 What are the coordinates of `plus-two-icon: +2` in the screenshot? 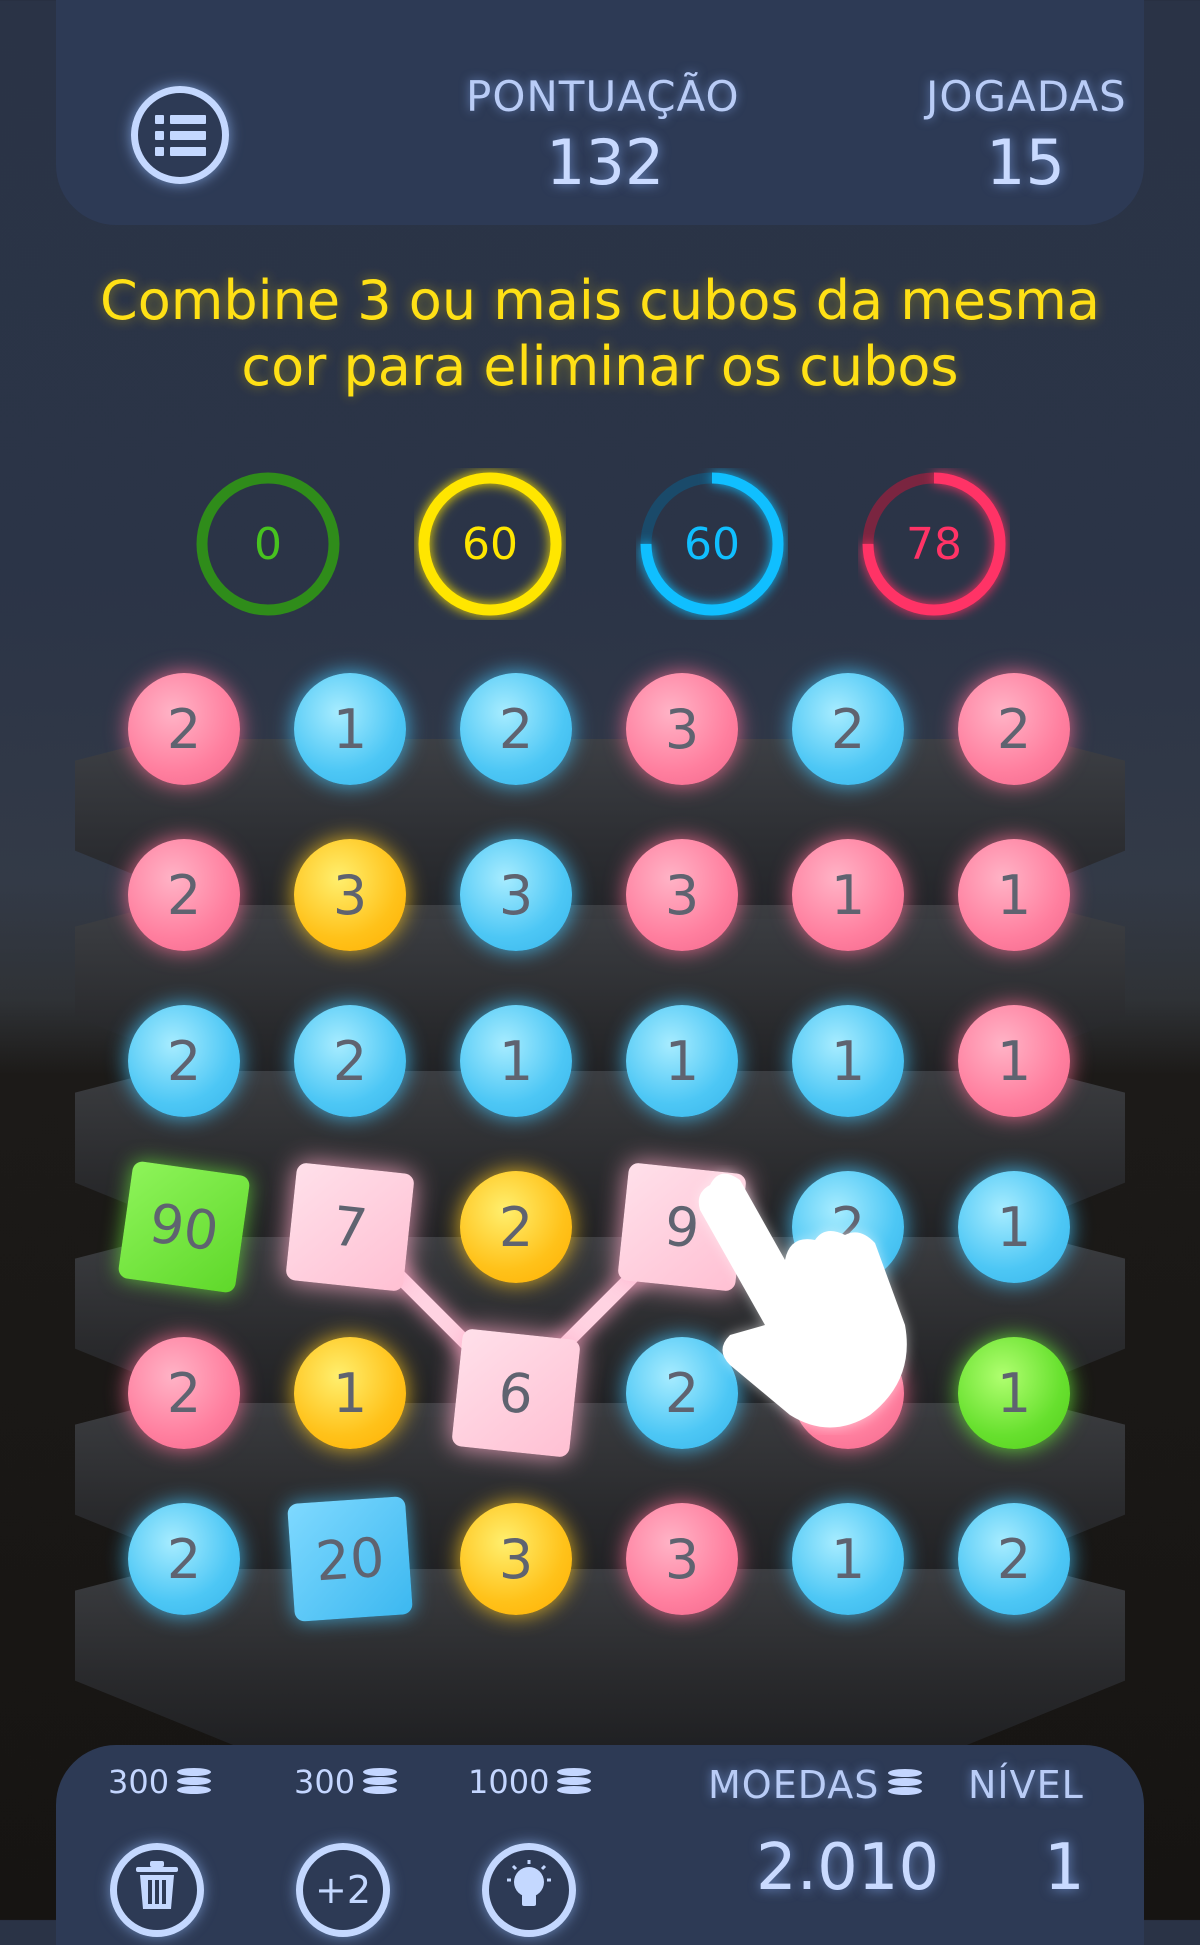 It's located at (343, 1890).